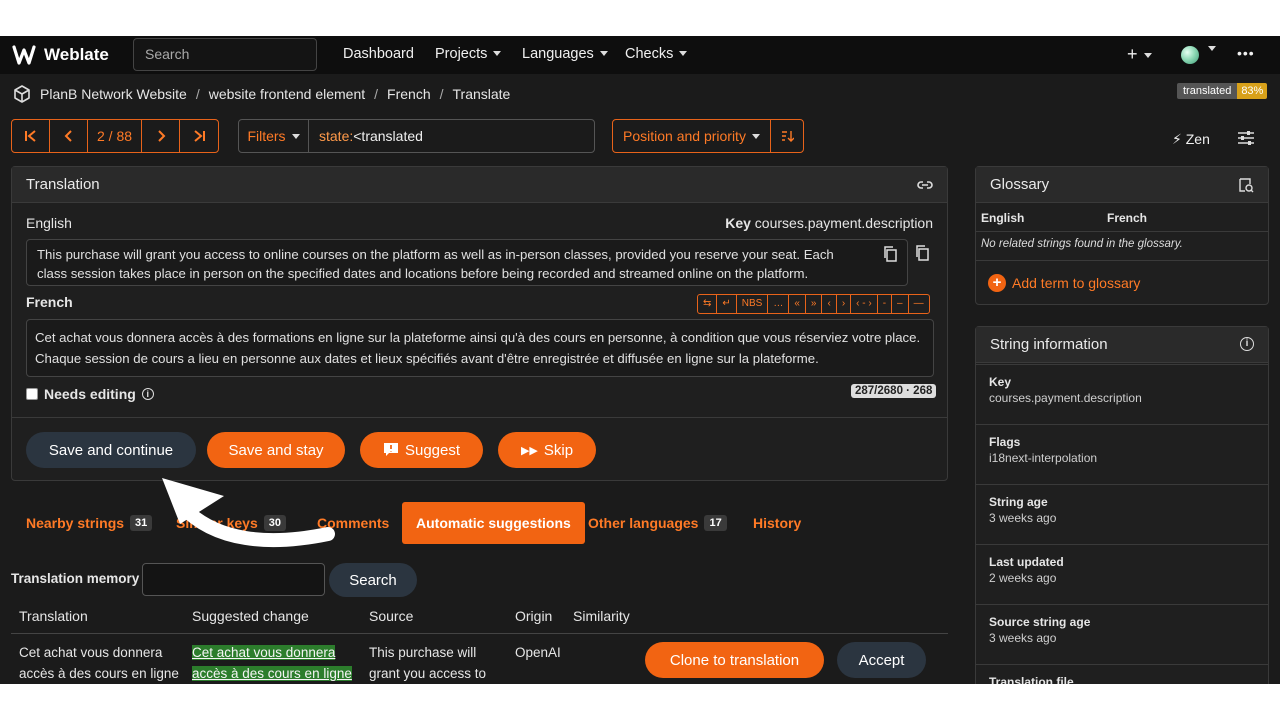 The width and height of the screenshot is (1280, 720). What do you see at coordinates (565, 54) in the screenshot?
I see `nav-languages: Languages` at bounding box center [565, 54].